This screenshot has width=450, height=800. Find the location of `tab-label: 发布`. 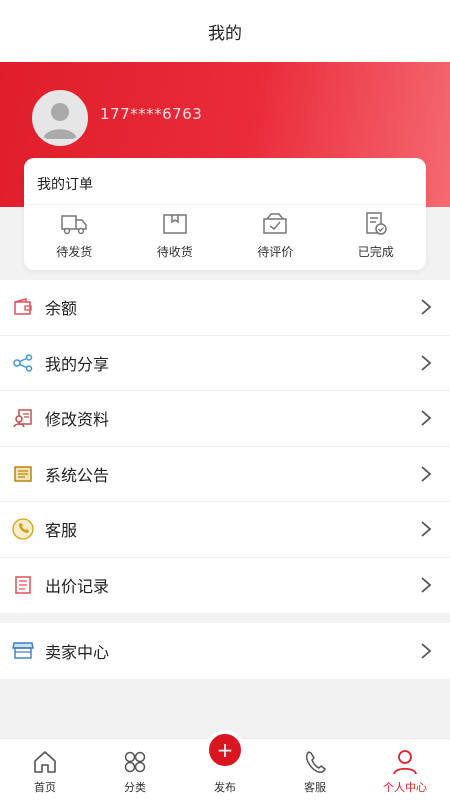

tab-label: 发布 is located at coordinates (225, 787).